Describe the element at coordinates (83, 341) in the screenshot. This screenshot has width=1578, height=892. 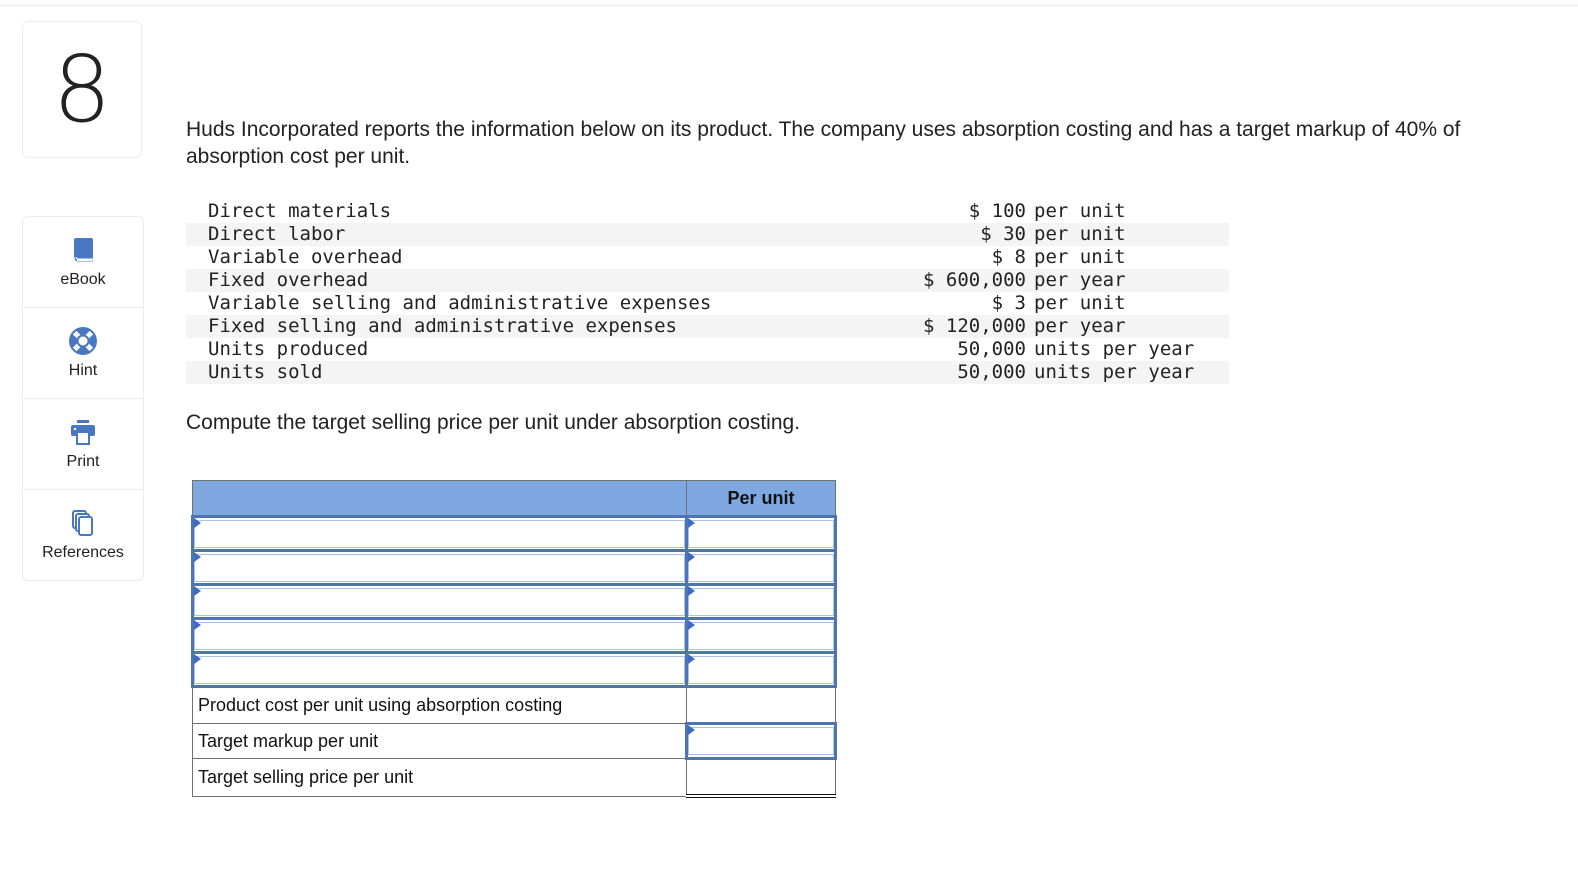
I see `lifebuoy-icon` at that location.